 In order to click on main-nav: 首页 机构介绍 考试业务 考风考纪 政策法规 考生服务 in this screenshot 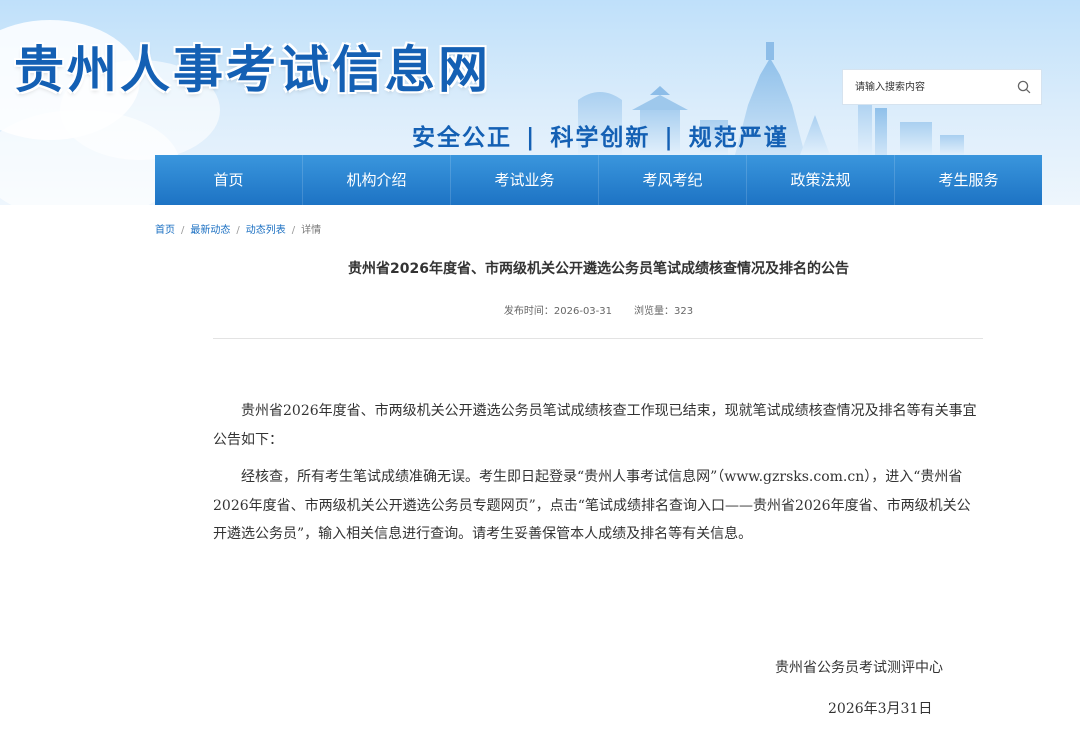, I will do `click(598, 180)`.